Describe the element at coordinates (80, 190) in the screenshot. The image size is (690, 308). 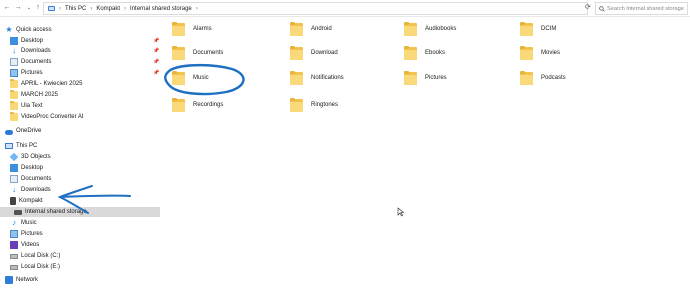
I see `sidebar-item-downloads: ↓ Downloads` at that location.